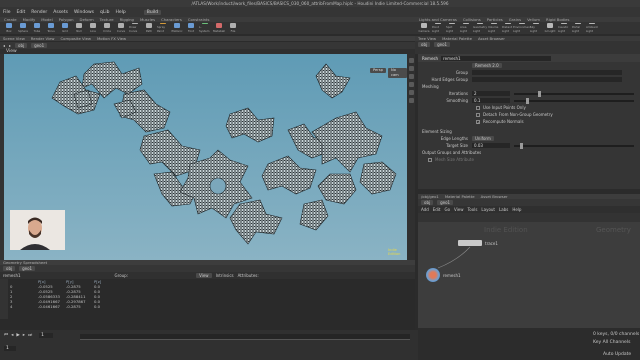 Image resolution: width=640 pixels, height=360 pixels. What do you see at coordinates (397, 73) in the screenshot?
I see `camera-menu: No cam` at bounding box center [397, 73].